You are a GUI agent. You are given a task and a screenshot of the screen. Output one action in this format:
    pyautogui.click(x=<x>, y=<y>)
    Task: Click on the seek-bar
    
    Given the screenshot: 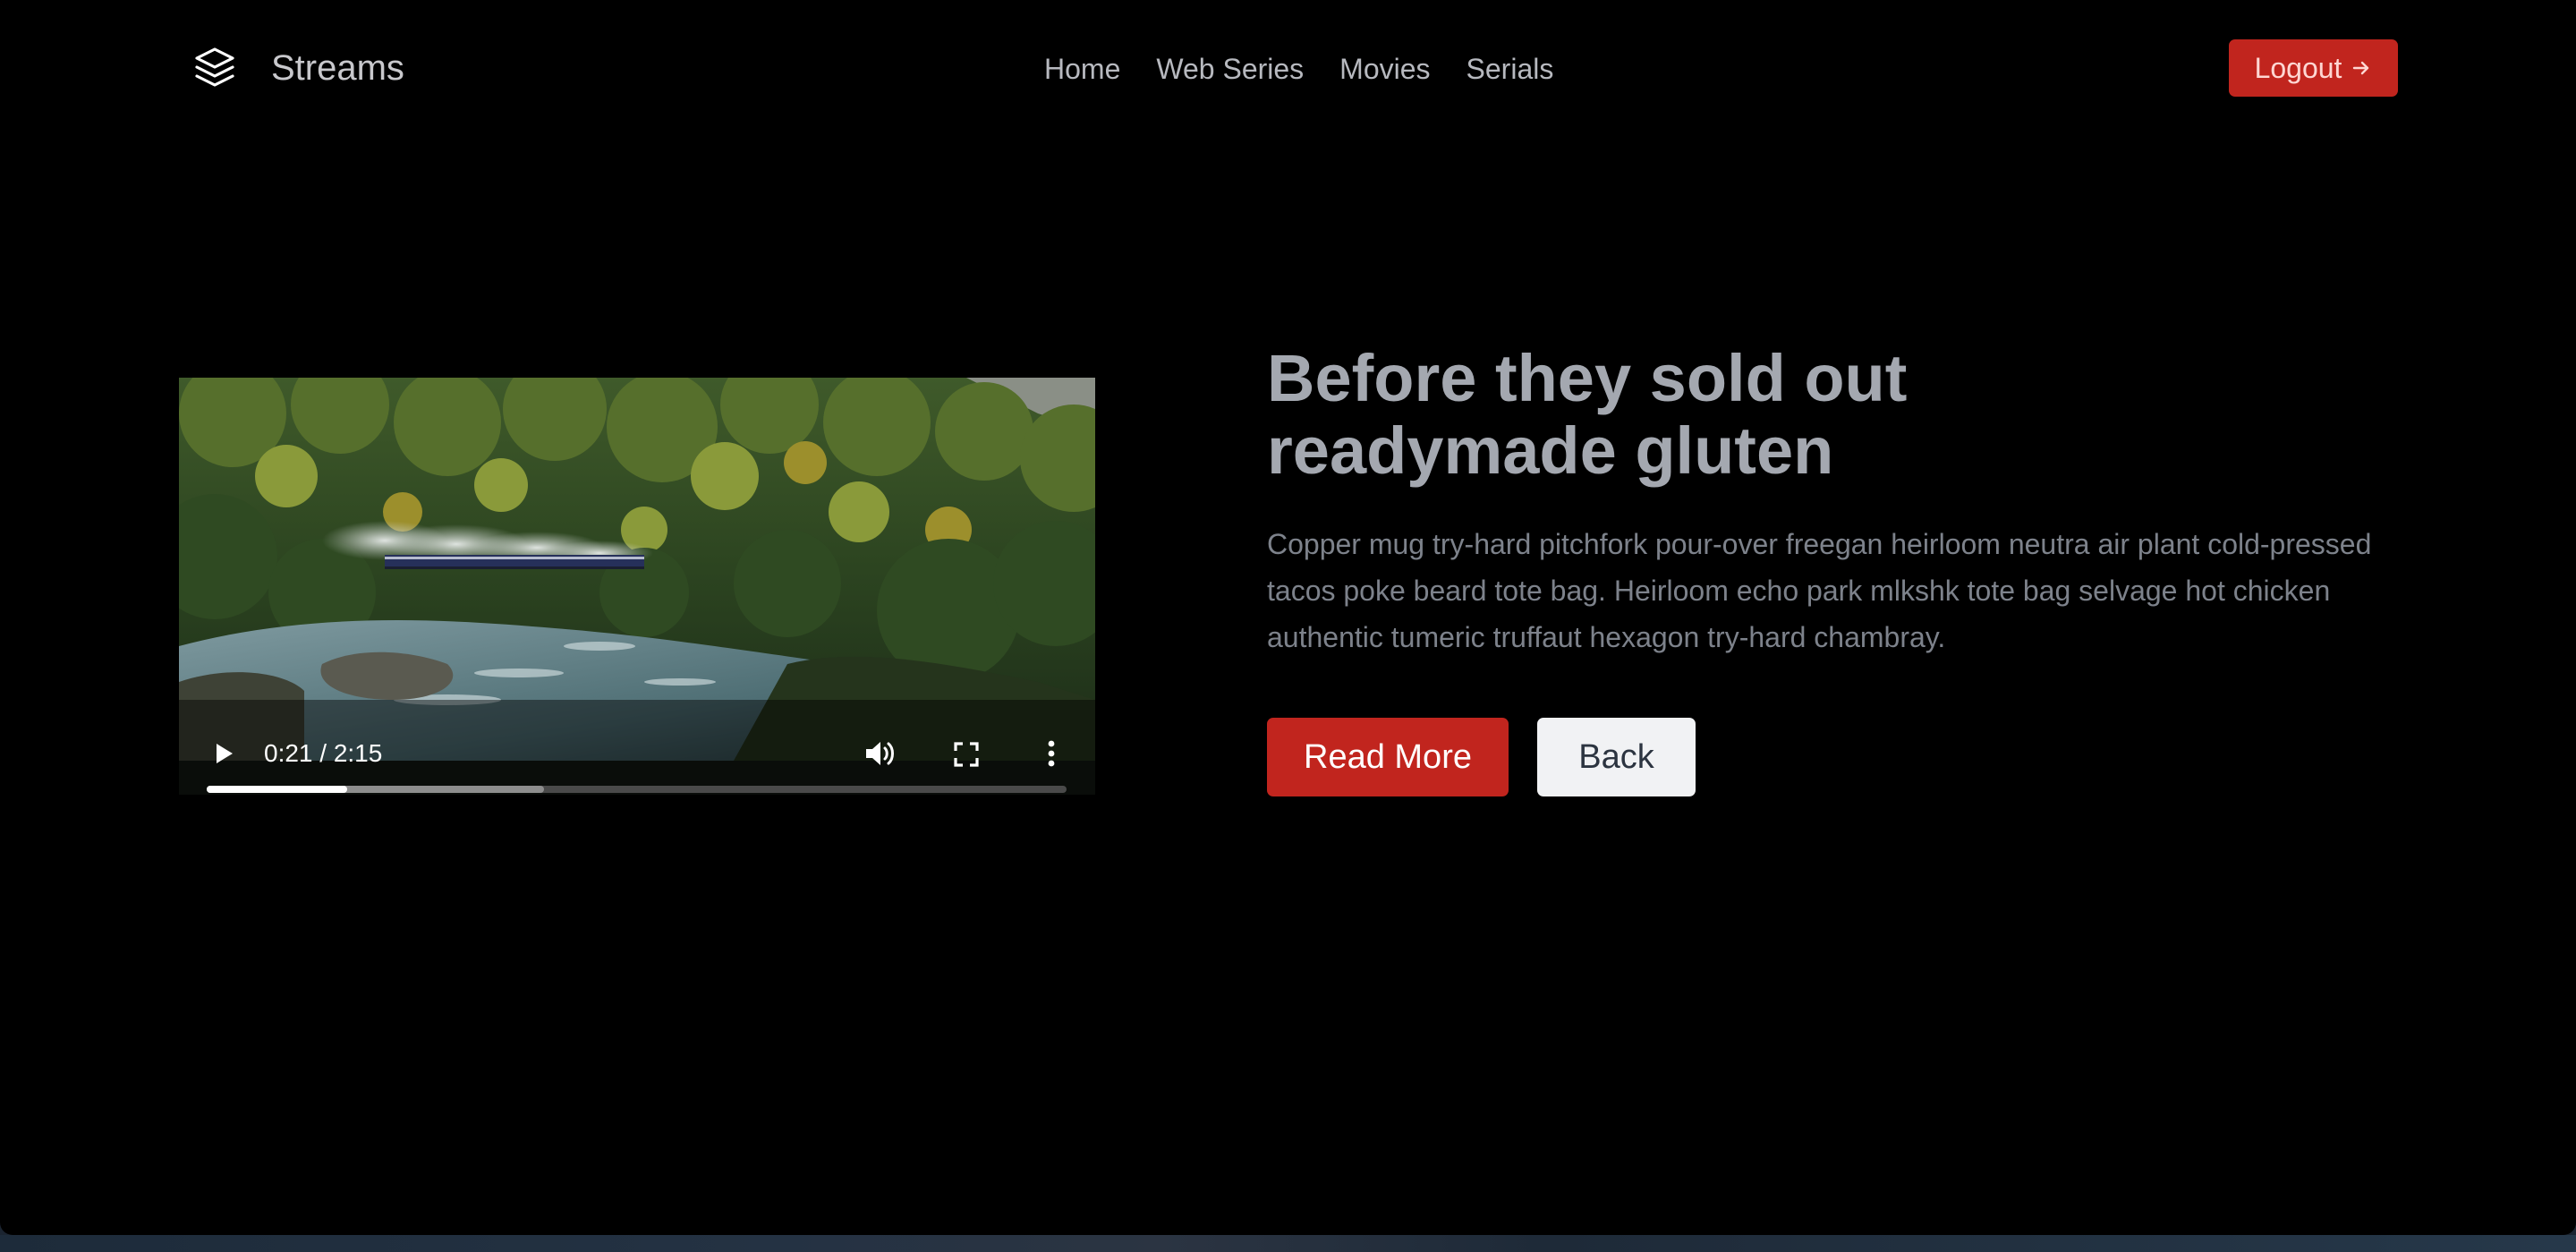 What is the action you would take?
    pyautogui.click(x=637, y=789)
    